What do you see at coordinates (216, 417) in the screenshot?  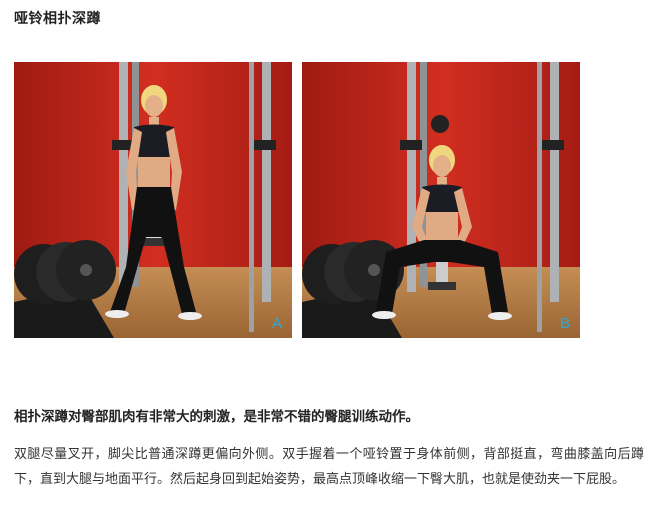 I see `headline: 相扑深蹲对臀部肌肉有非常大的刺激，是非常不错的臀腿训练动作。` at bounding box center [216, 417].